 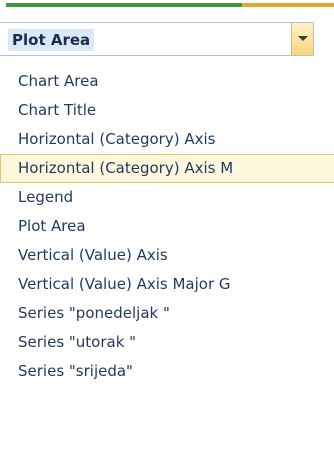 I want to click on list-item-series-ponedeljak: Series "ponedeljak ", so click(x=167, y=313).